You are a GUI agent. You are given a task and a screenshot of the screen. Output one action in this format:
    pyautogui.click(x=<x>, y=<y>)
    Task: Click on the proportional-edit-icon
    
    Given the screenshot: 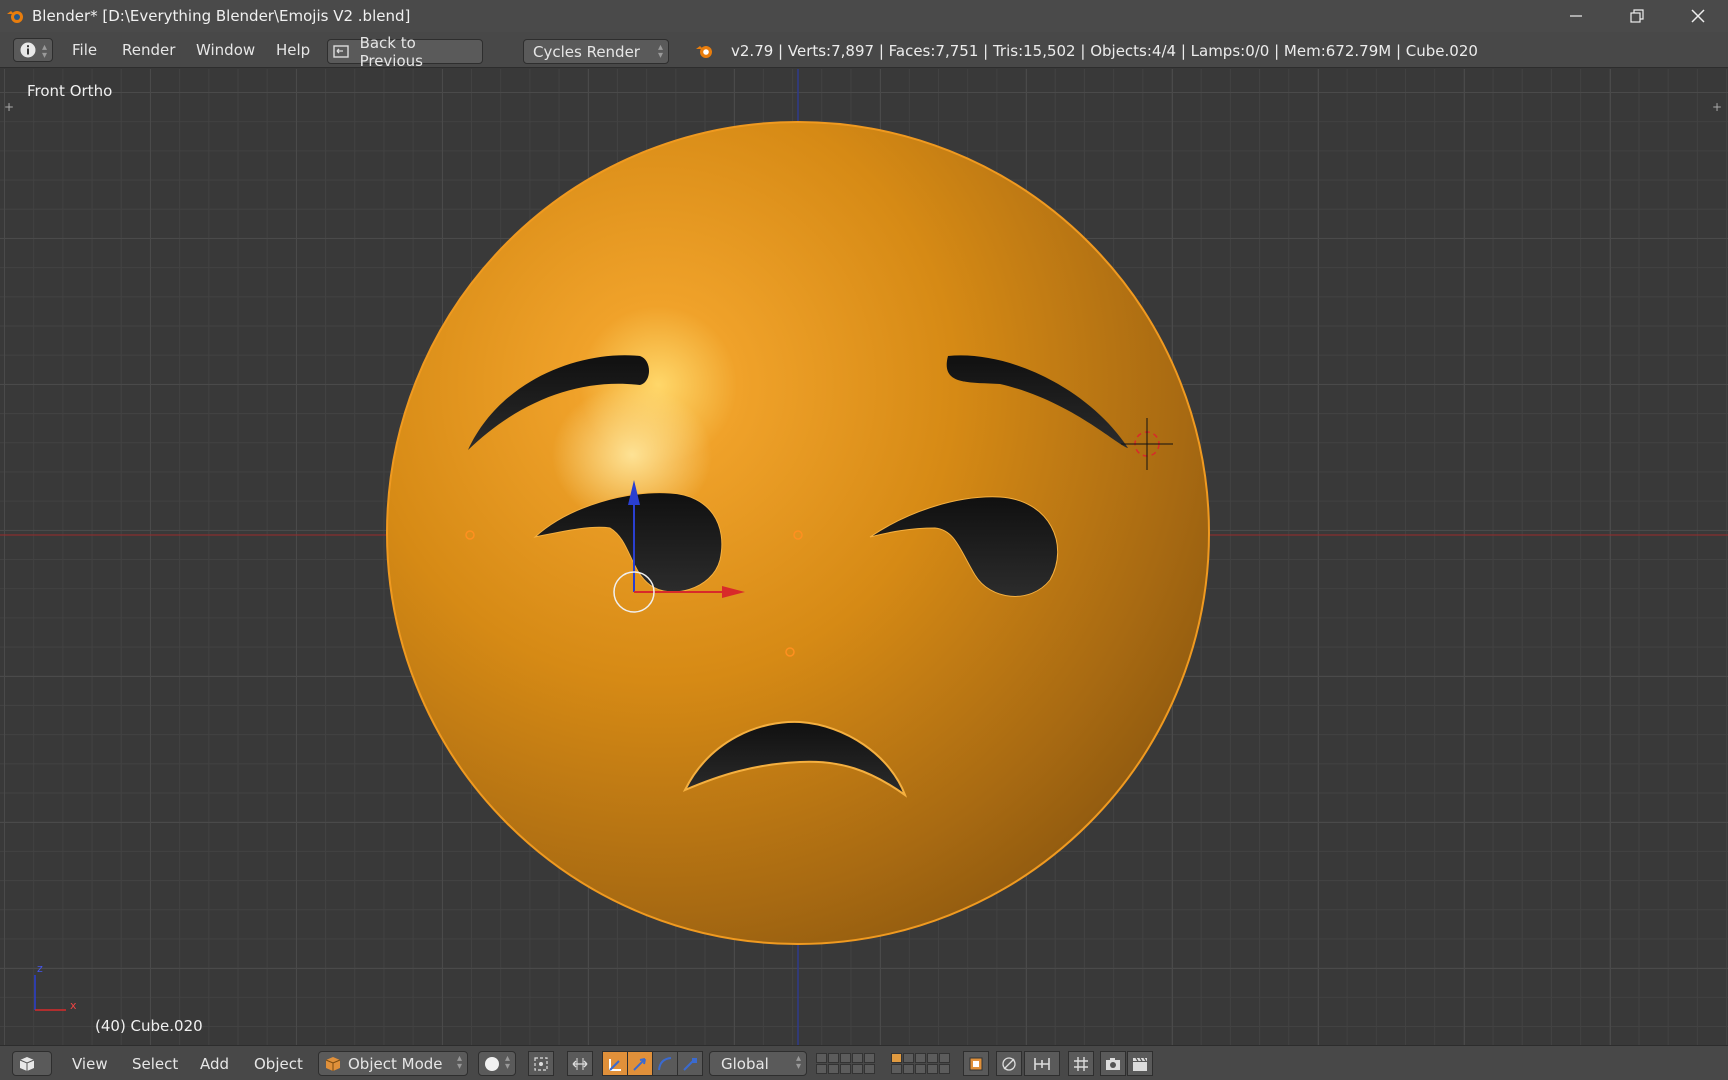 What is the action you would take?
    pyautogui.click(x=1009, y=1063)
    